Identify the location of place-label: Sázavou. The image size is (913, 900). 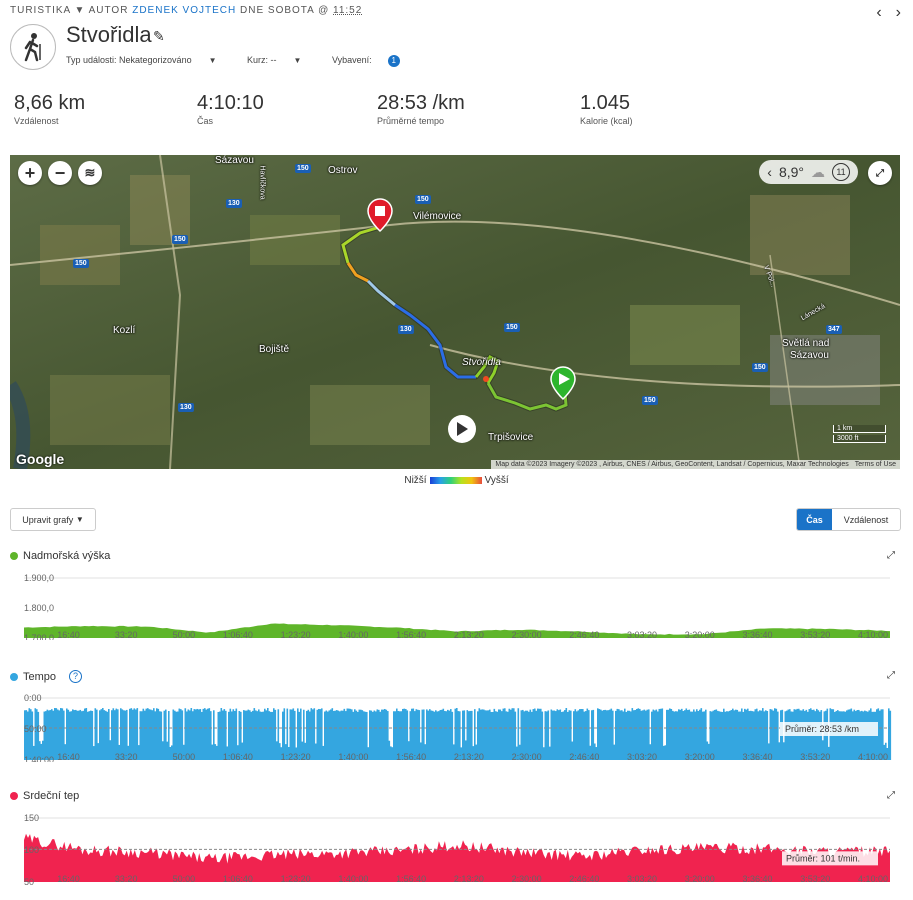
(234, 160).